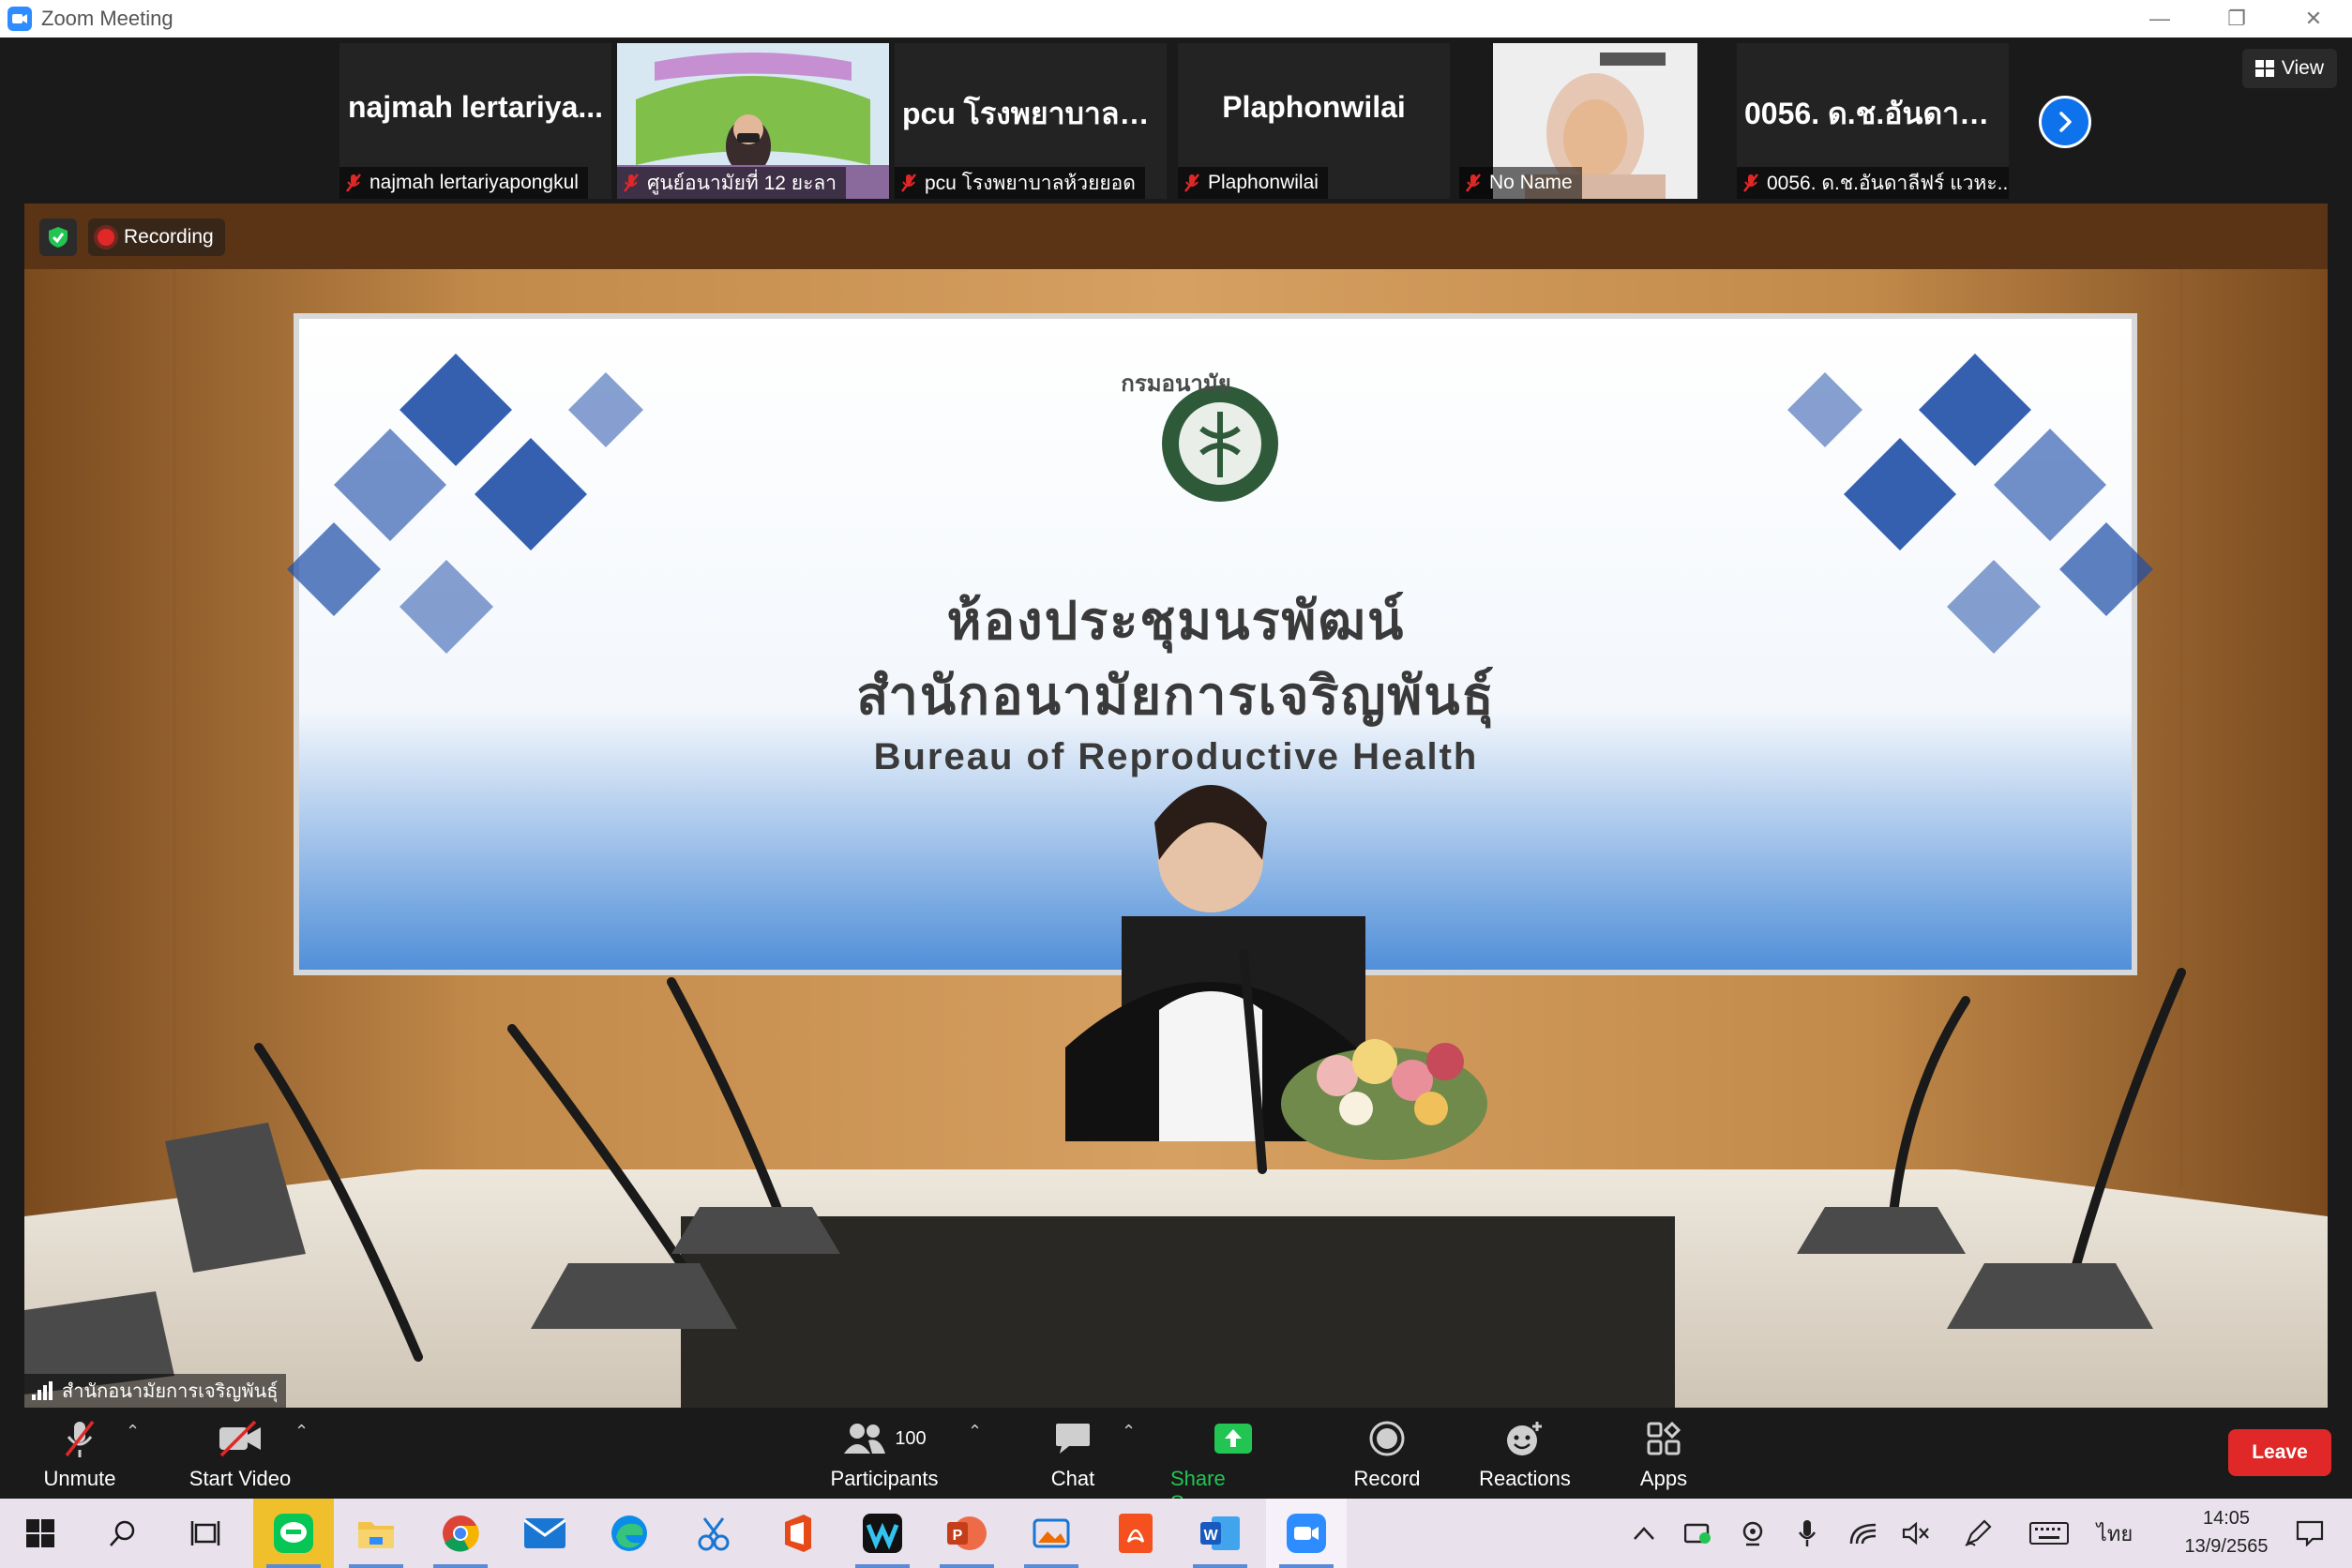  I want to click on tray-keyboard-button, so click(2049, 1533).